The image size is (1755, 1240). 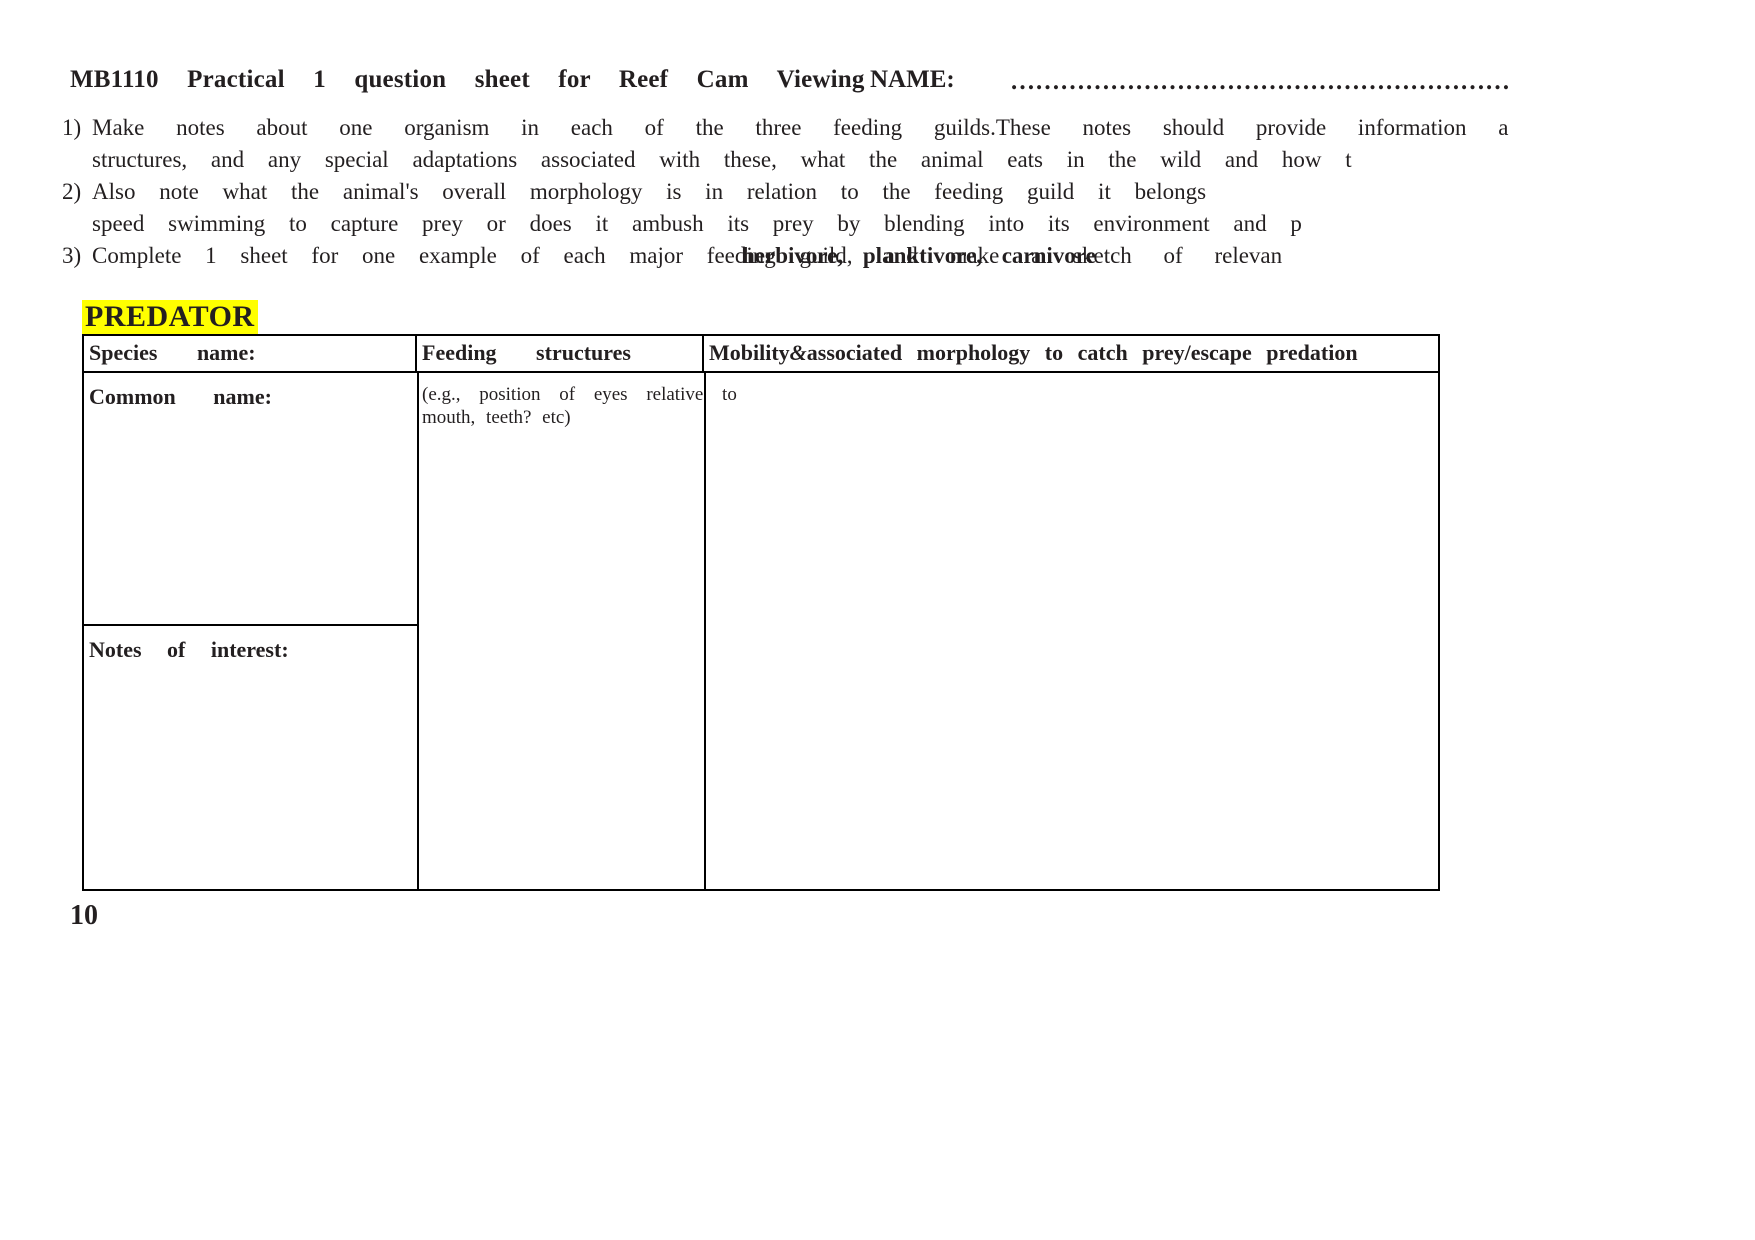 I want to click on instruction-line-1-text-b: These notes should provide information a, so click(x=1252, y=127).